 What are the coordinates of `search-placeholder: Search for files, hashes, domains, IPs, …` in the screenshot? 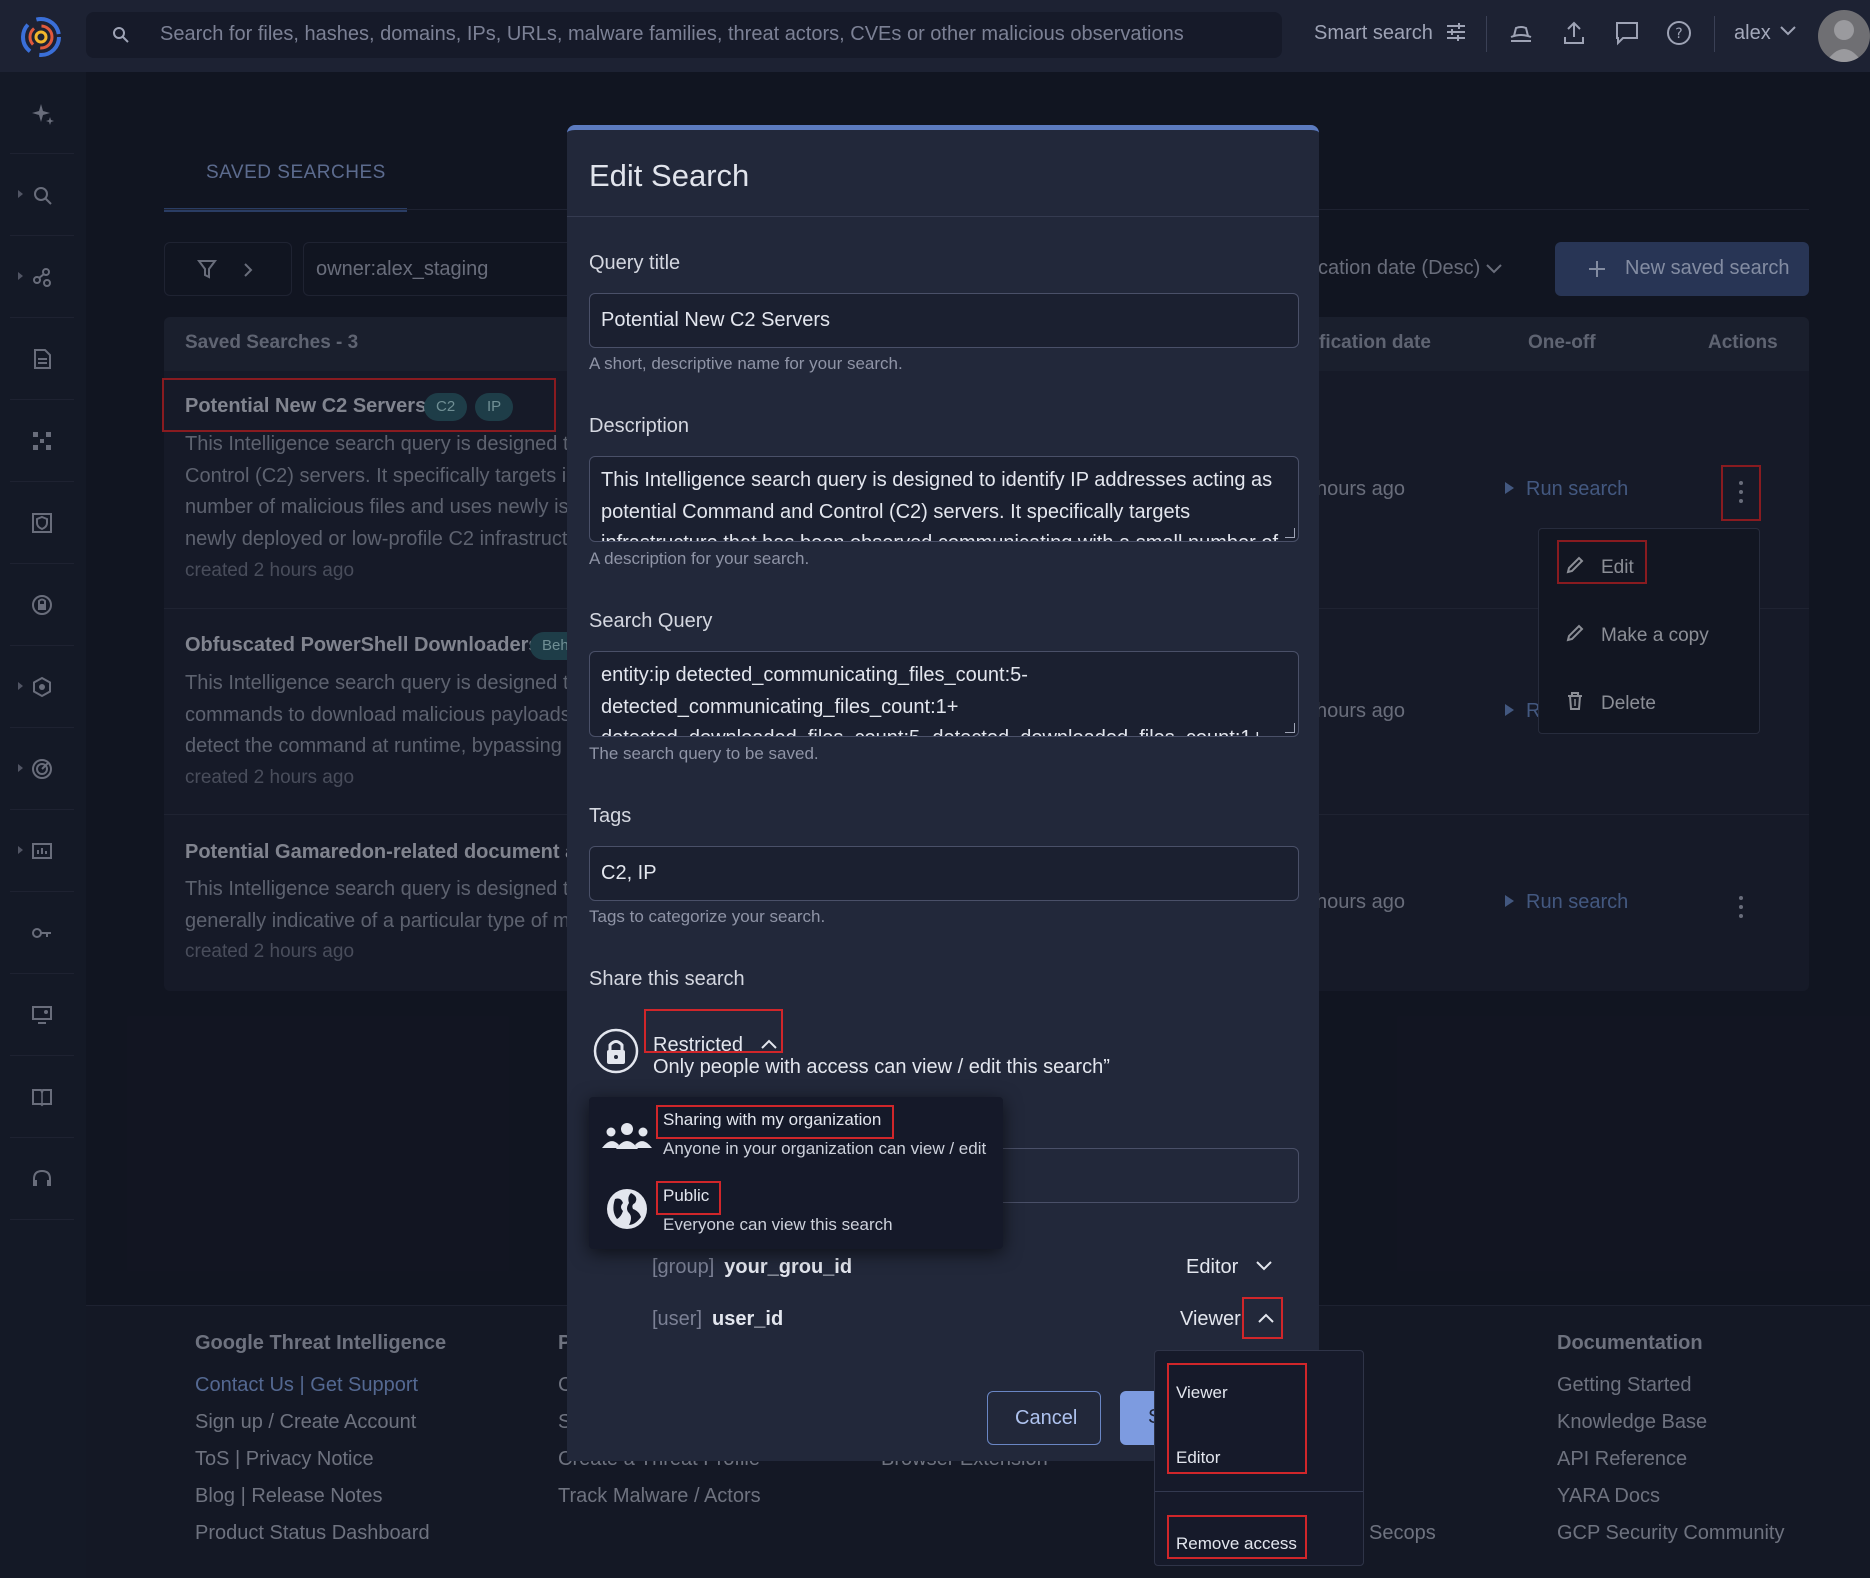 It's located at (672, 34).